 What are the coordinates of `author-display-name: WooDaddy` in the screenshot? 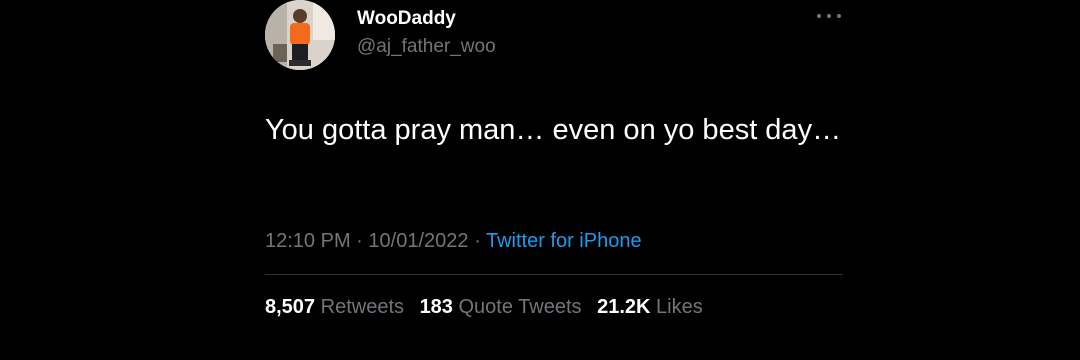 It's located at (406, 19).